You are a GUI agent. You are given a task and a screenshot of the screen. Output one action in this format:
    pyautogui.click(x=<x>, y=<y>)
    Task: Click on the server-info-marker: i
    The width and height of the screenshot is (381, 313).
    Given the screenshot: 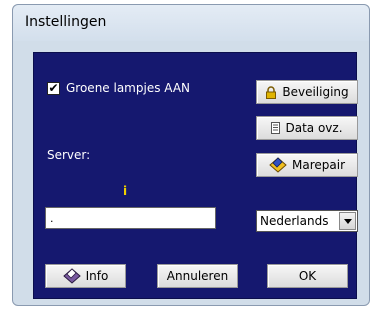 What is the action you would take?
    pyautogui.click(x=125, y=191)
    